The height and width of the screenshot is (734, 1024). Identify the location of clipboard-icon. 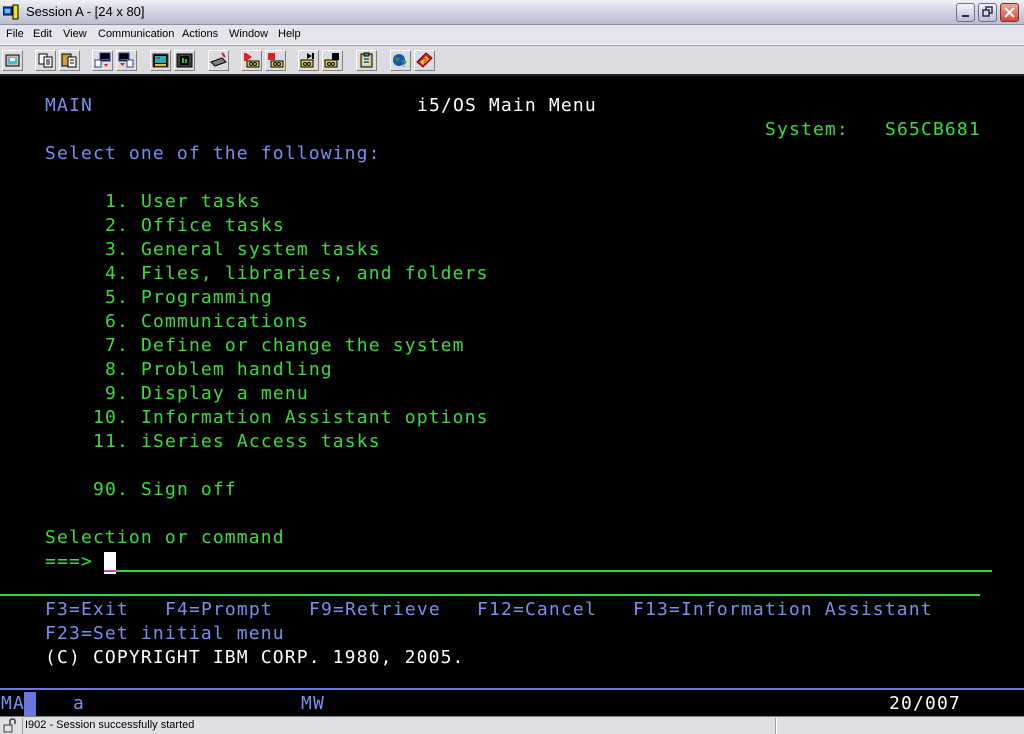
(366, 60).